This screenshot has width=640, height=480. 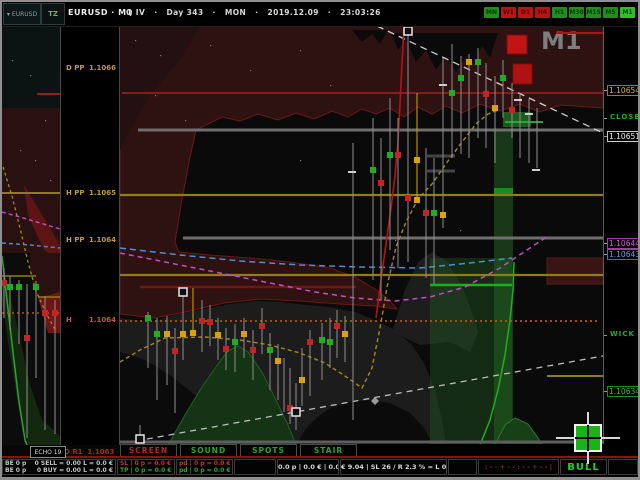 What do you see at coordinates (320, 457) in the screenshot?
I see `separator-line` at bounding box center [320, 457].